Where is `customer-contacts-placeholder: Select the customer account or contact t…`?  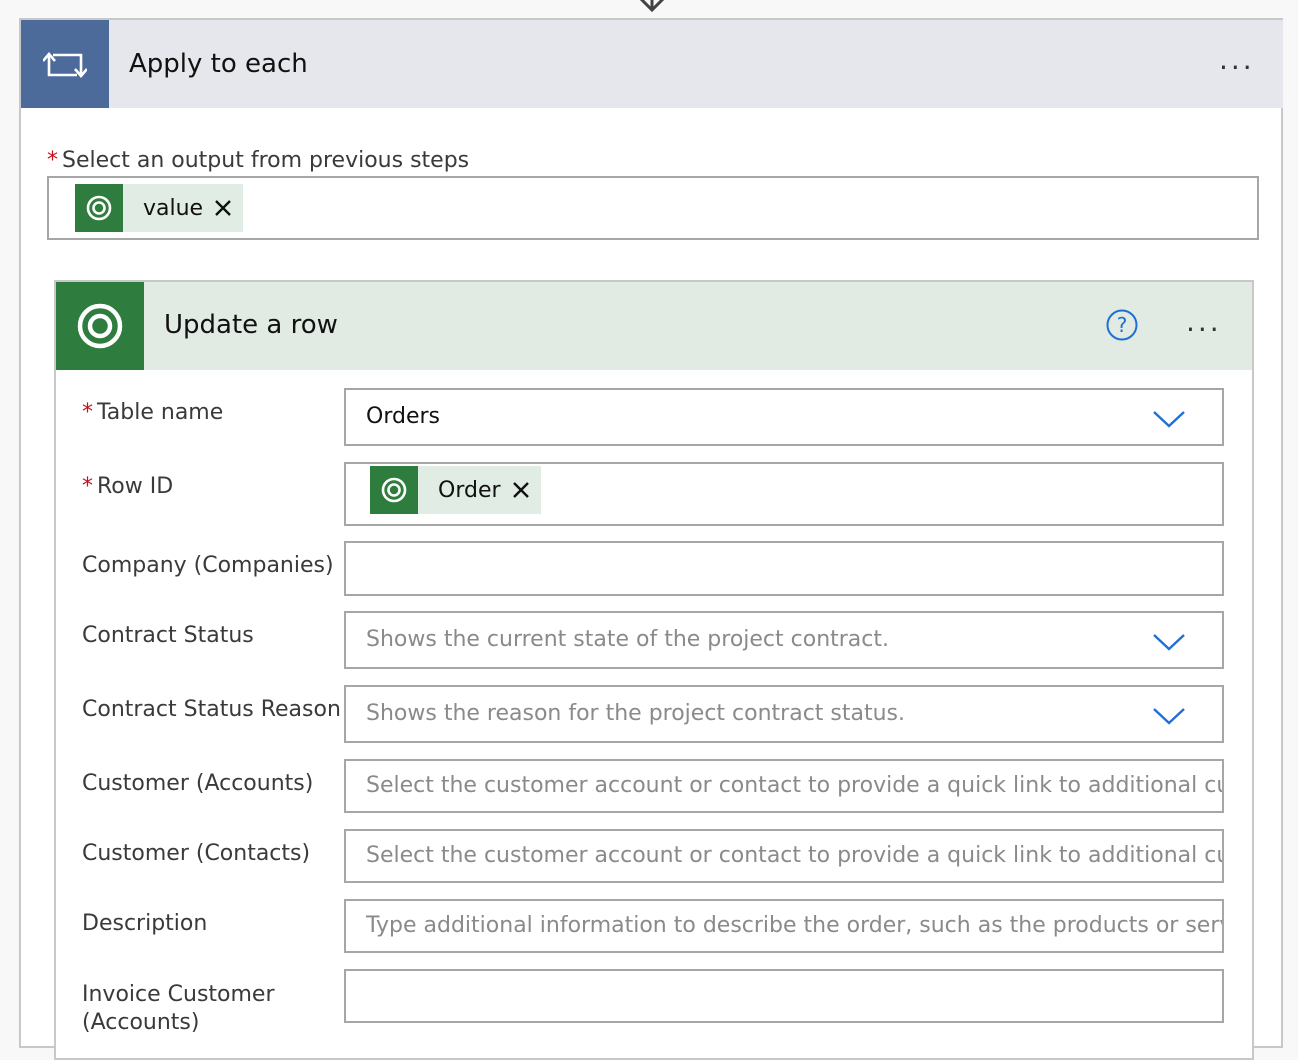 customer-contacts-placeholder: Select the customer account or contact t… is located at coordinates (795, 855).